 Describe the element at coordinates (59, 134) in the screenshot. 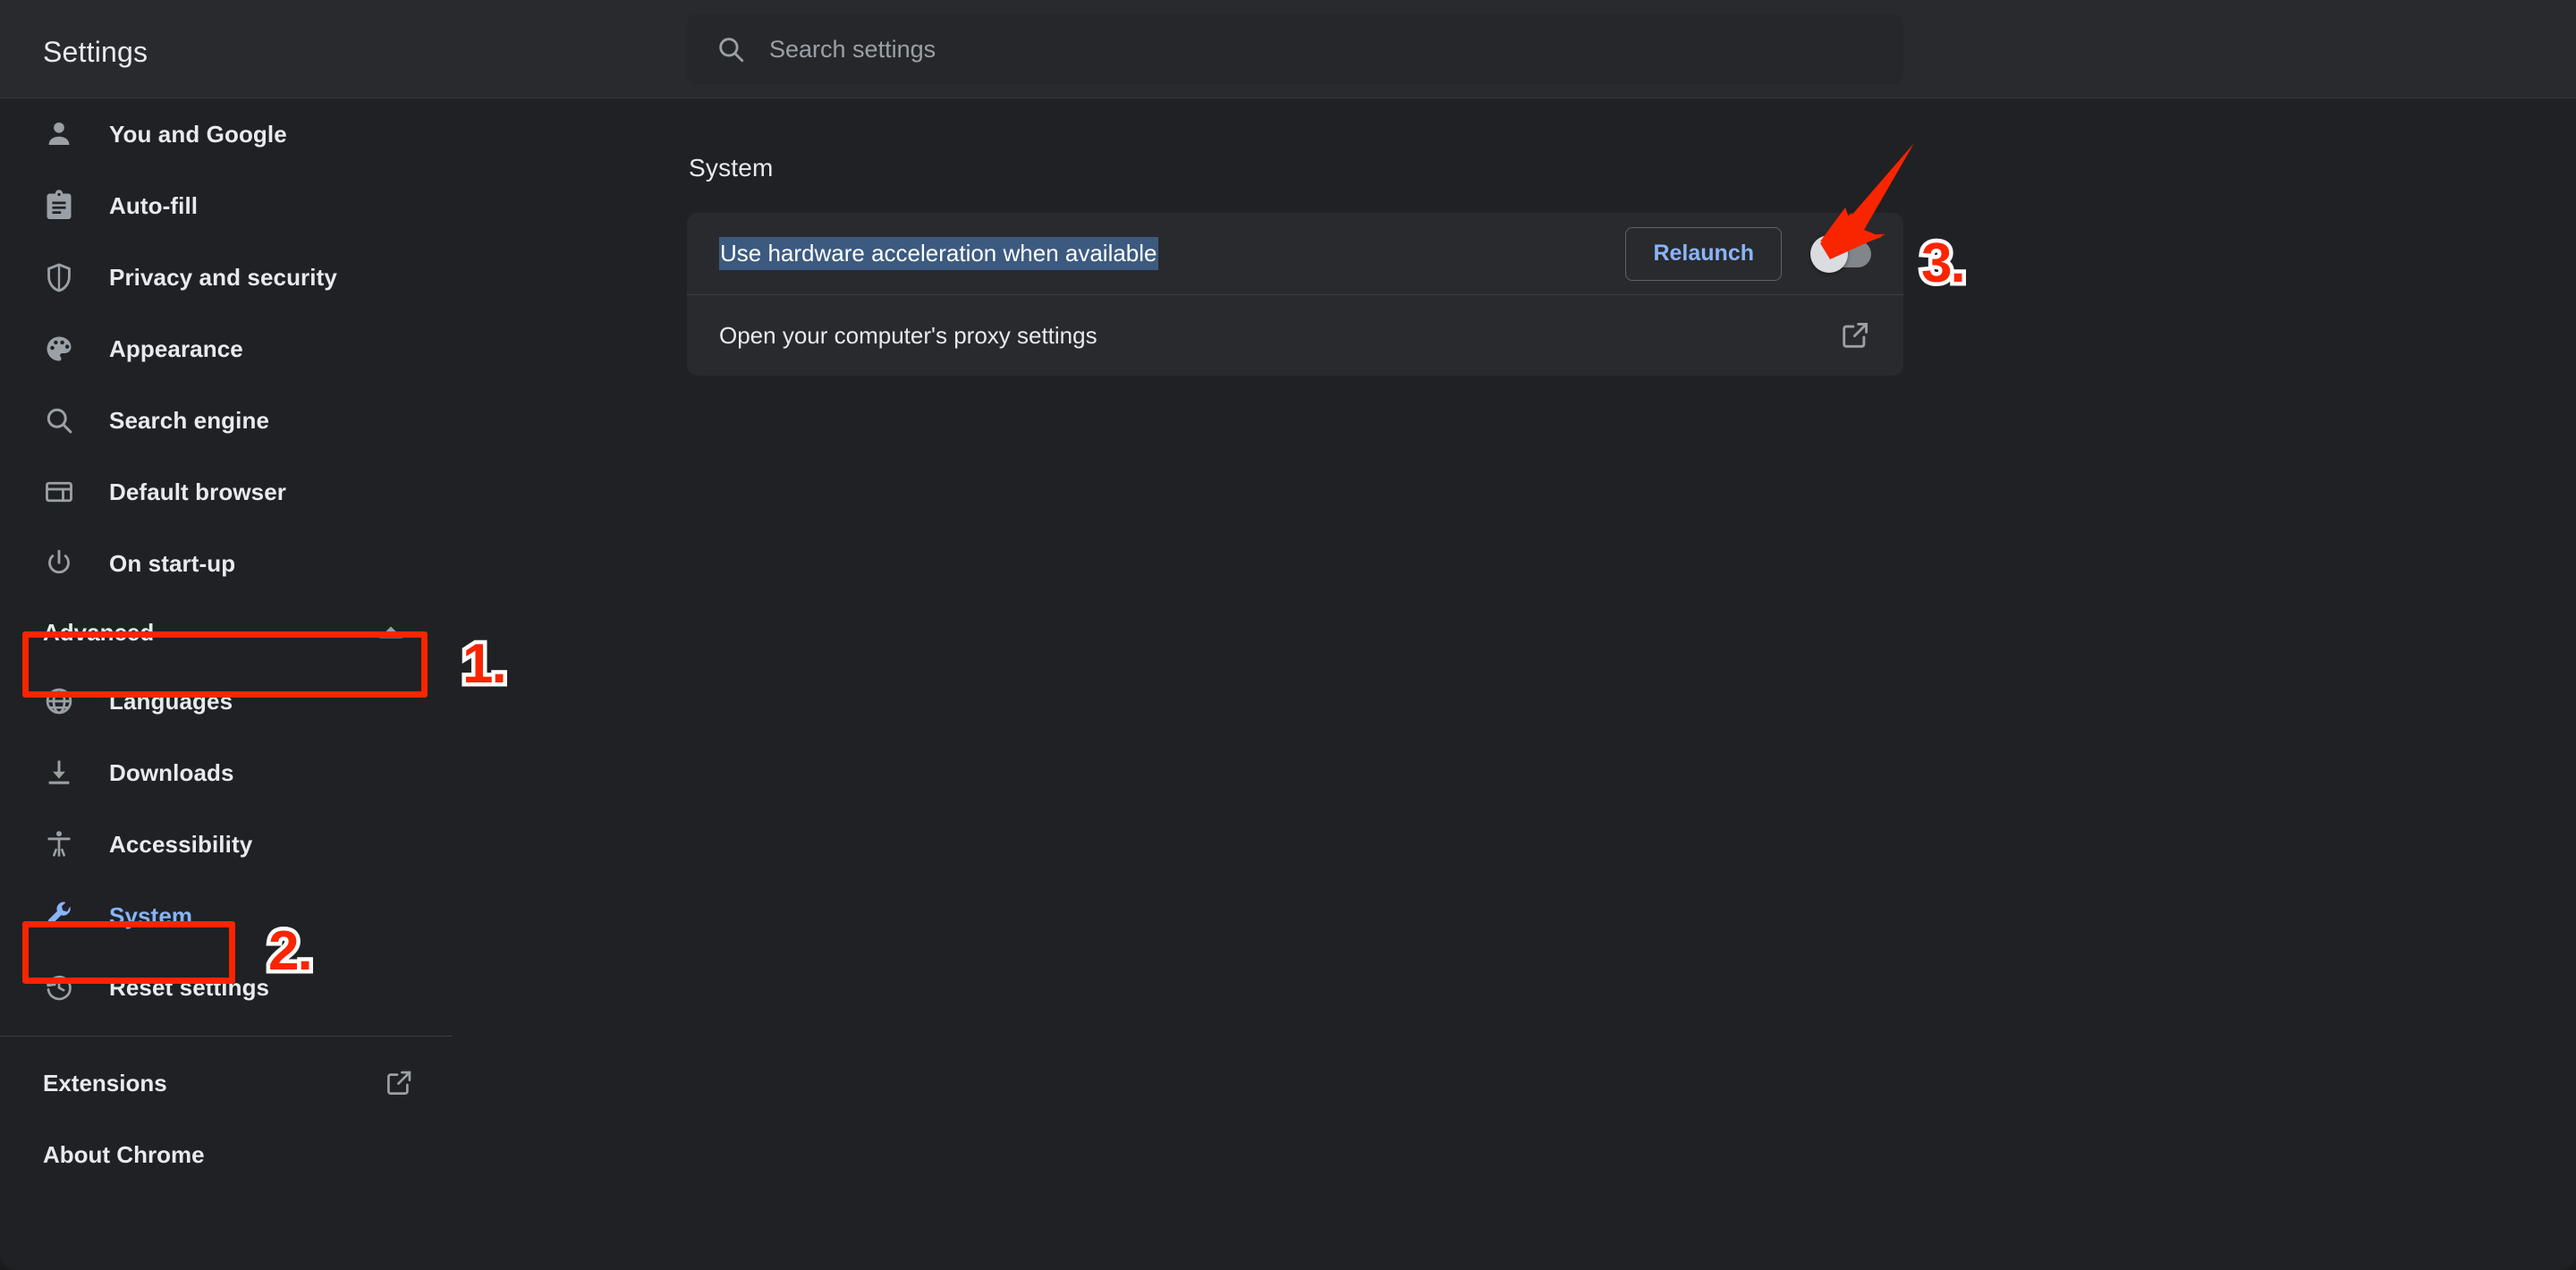

I see `person-icon` at that location.